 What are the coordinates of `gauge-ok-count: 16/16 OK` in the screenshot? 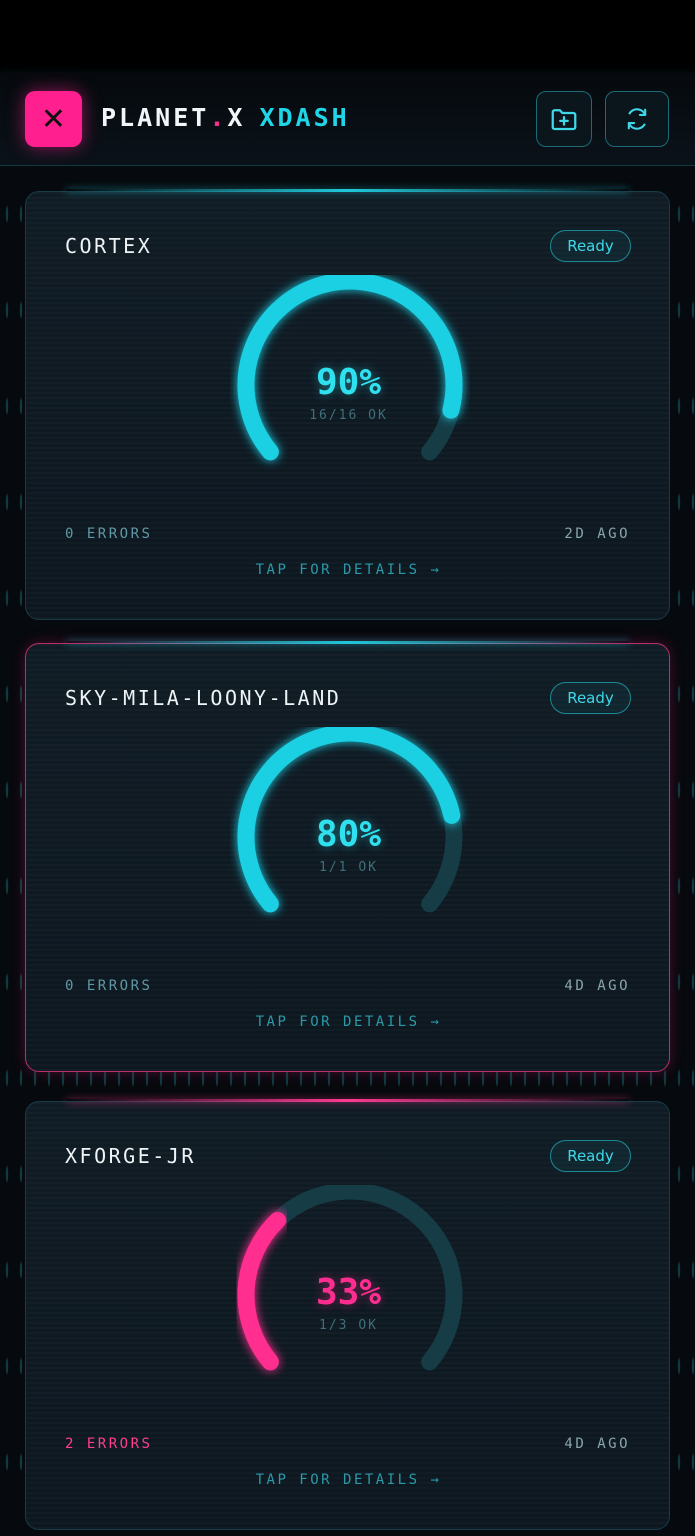 It's located at (348, 415).